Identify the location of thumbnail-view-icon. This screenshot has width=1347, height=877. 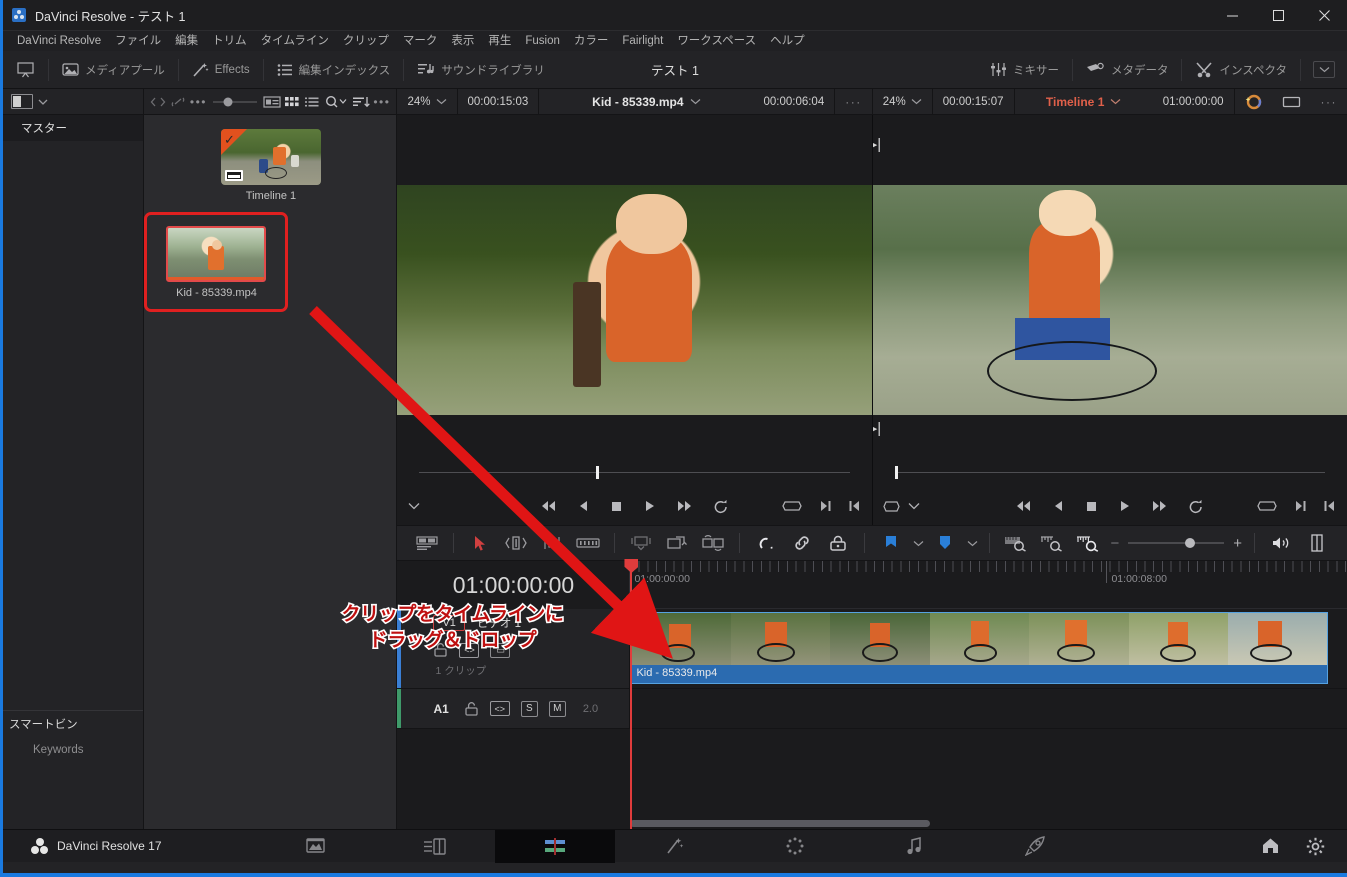
(292, 102).